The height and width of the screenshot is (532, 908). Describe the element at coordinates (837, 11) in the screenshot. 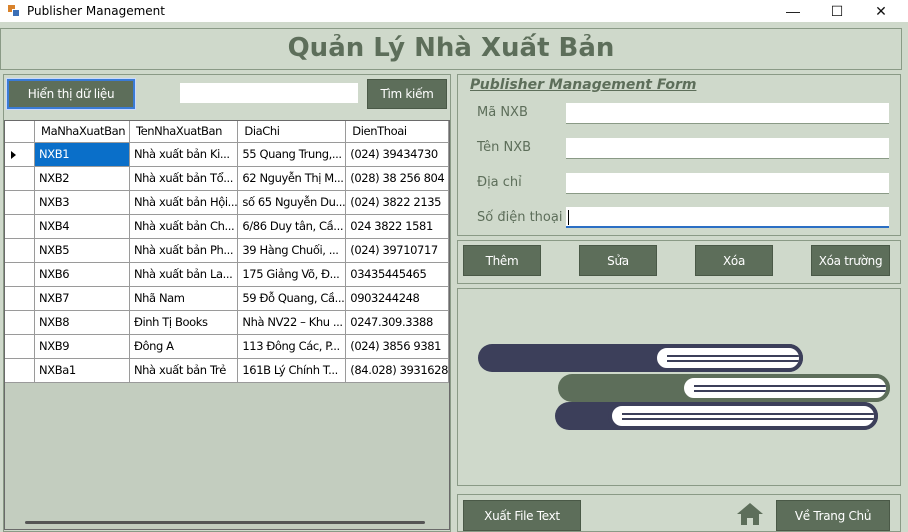

I see `maximize-button: ☐` at that location.